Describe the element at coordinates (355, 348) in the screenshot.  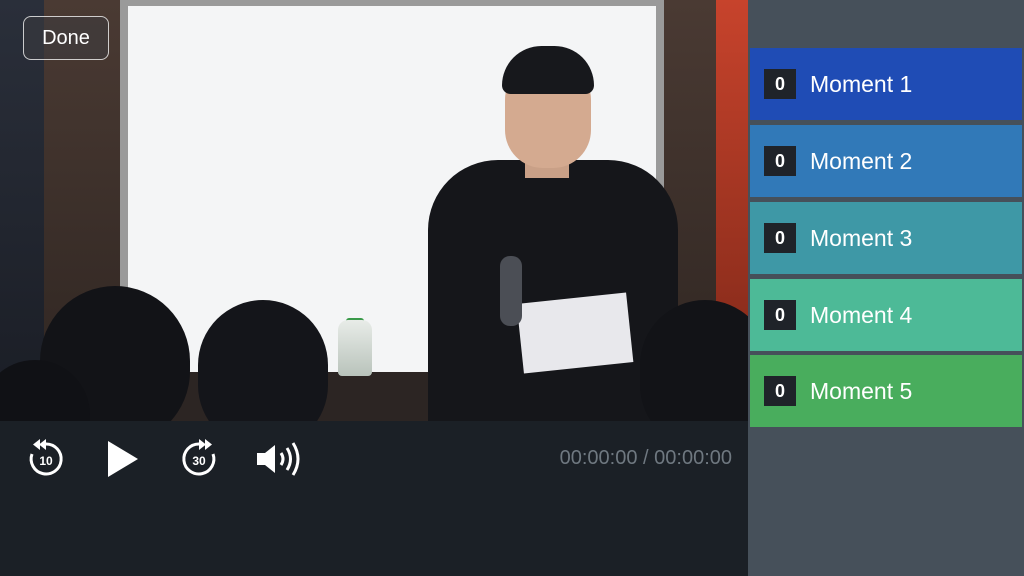
I see `water-bottle` at that location.